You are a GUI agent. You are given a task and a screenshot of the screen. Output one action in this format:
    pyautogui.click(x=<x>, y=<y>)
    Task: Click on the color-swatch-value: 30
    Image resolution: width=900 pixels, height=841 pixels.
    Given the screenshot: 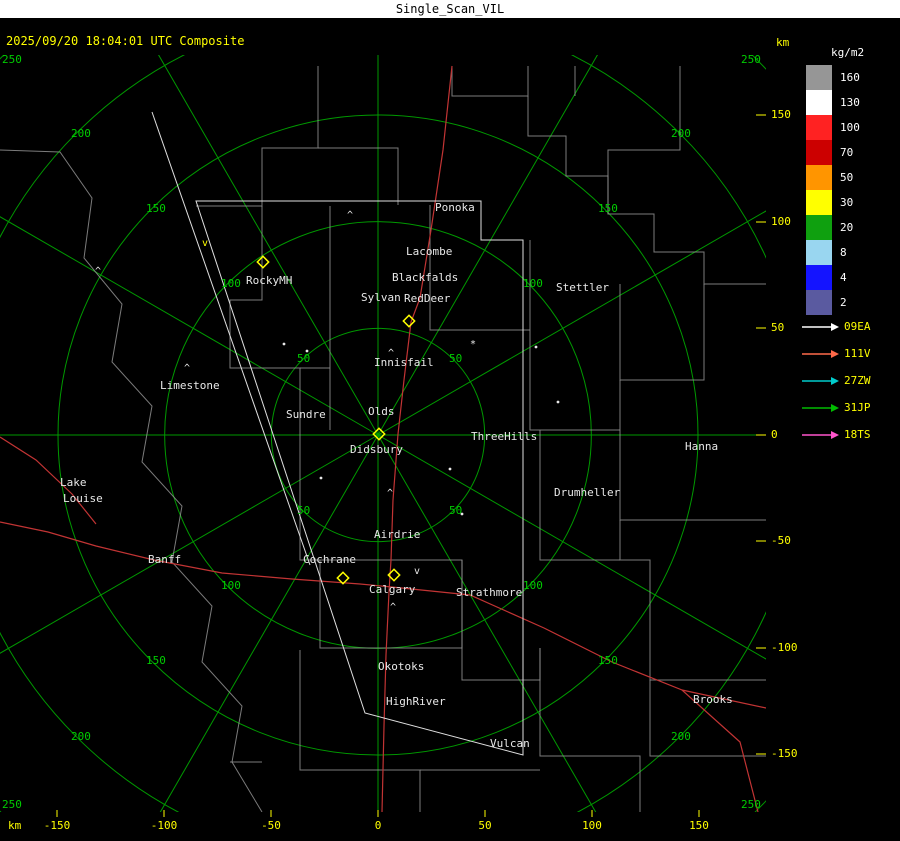 What is the action you would take?
    pyautogui.click(x=847, y=202)
    